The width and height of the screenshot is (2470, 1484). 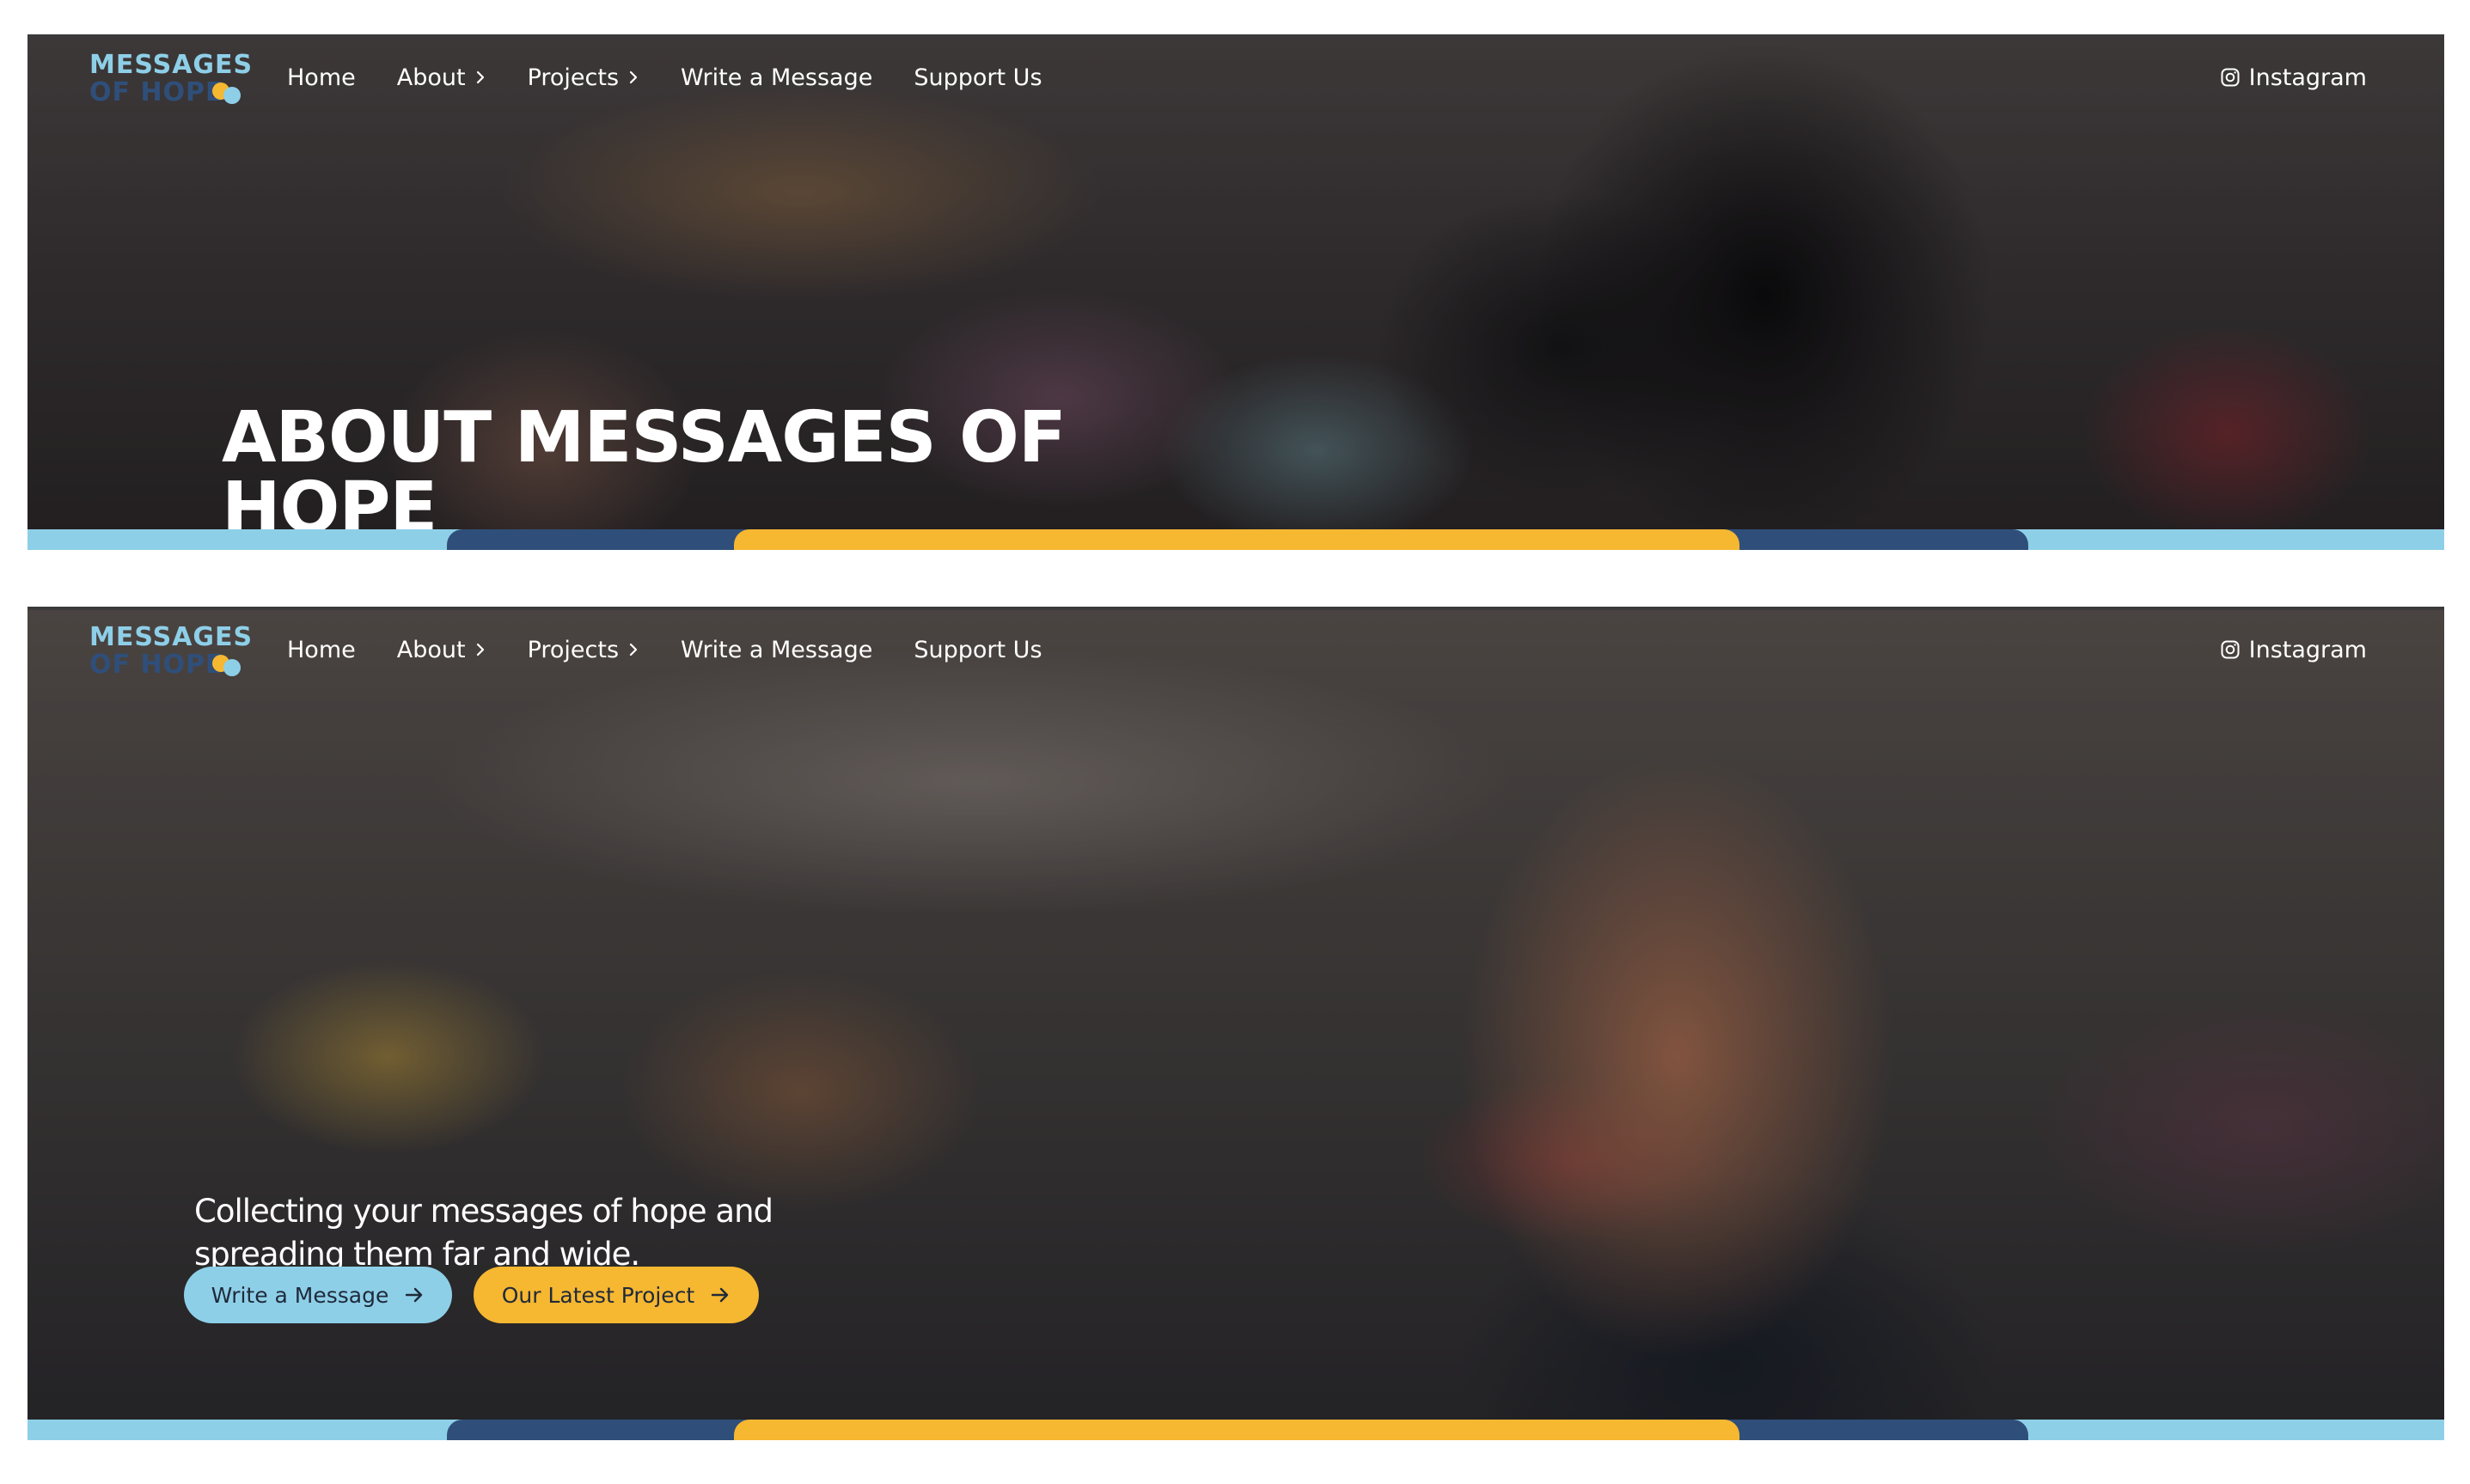 What do you see at coordinates (644, 472) in the screenshot?
I see `page-title: ABOUT MESSAGES OF HOPE` at bounding box center [644, 472].